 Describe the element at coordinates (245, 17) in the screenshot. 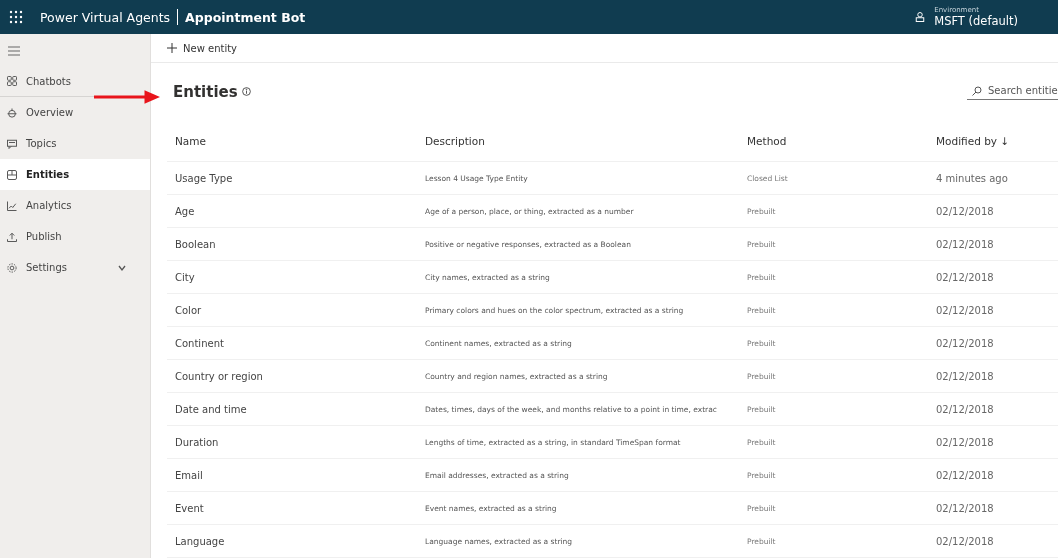

I see `bot-name: Appointment Bot` at that location.